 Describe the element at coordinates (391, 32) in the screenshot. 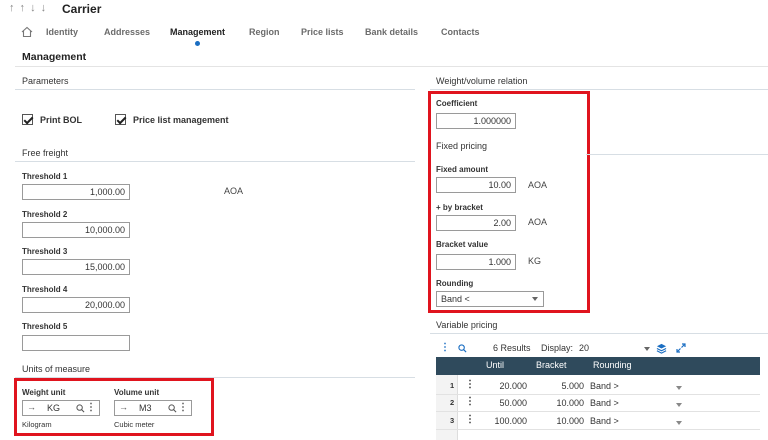

I see `tab-bank-details: Bank details` at that location.